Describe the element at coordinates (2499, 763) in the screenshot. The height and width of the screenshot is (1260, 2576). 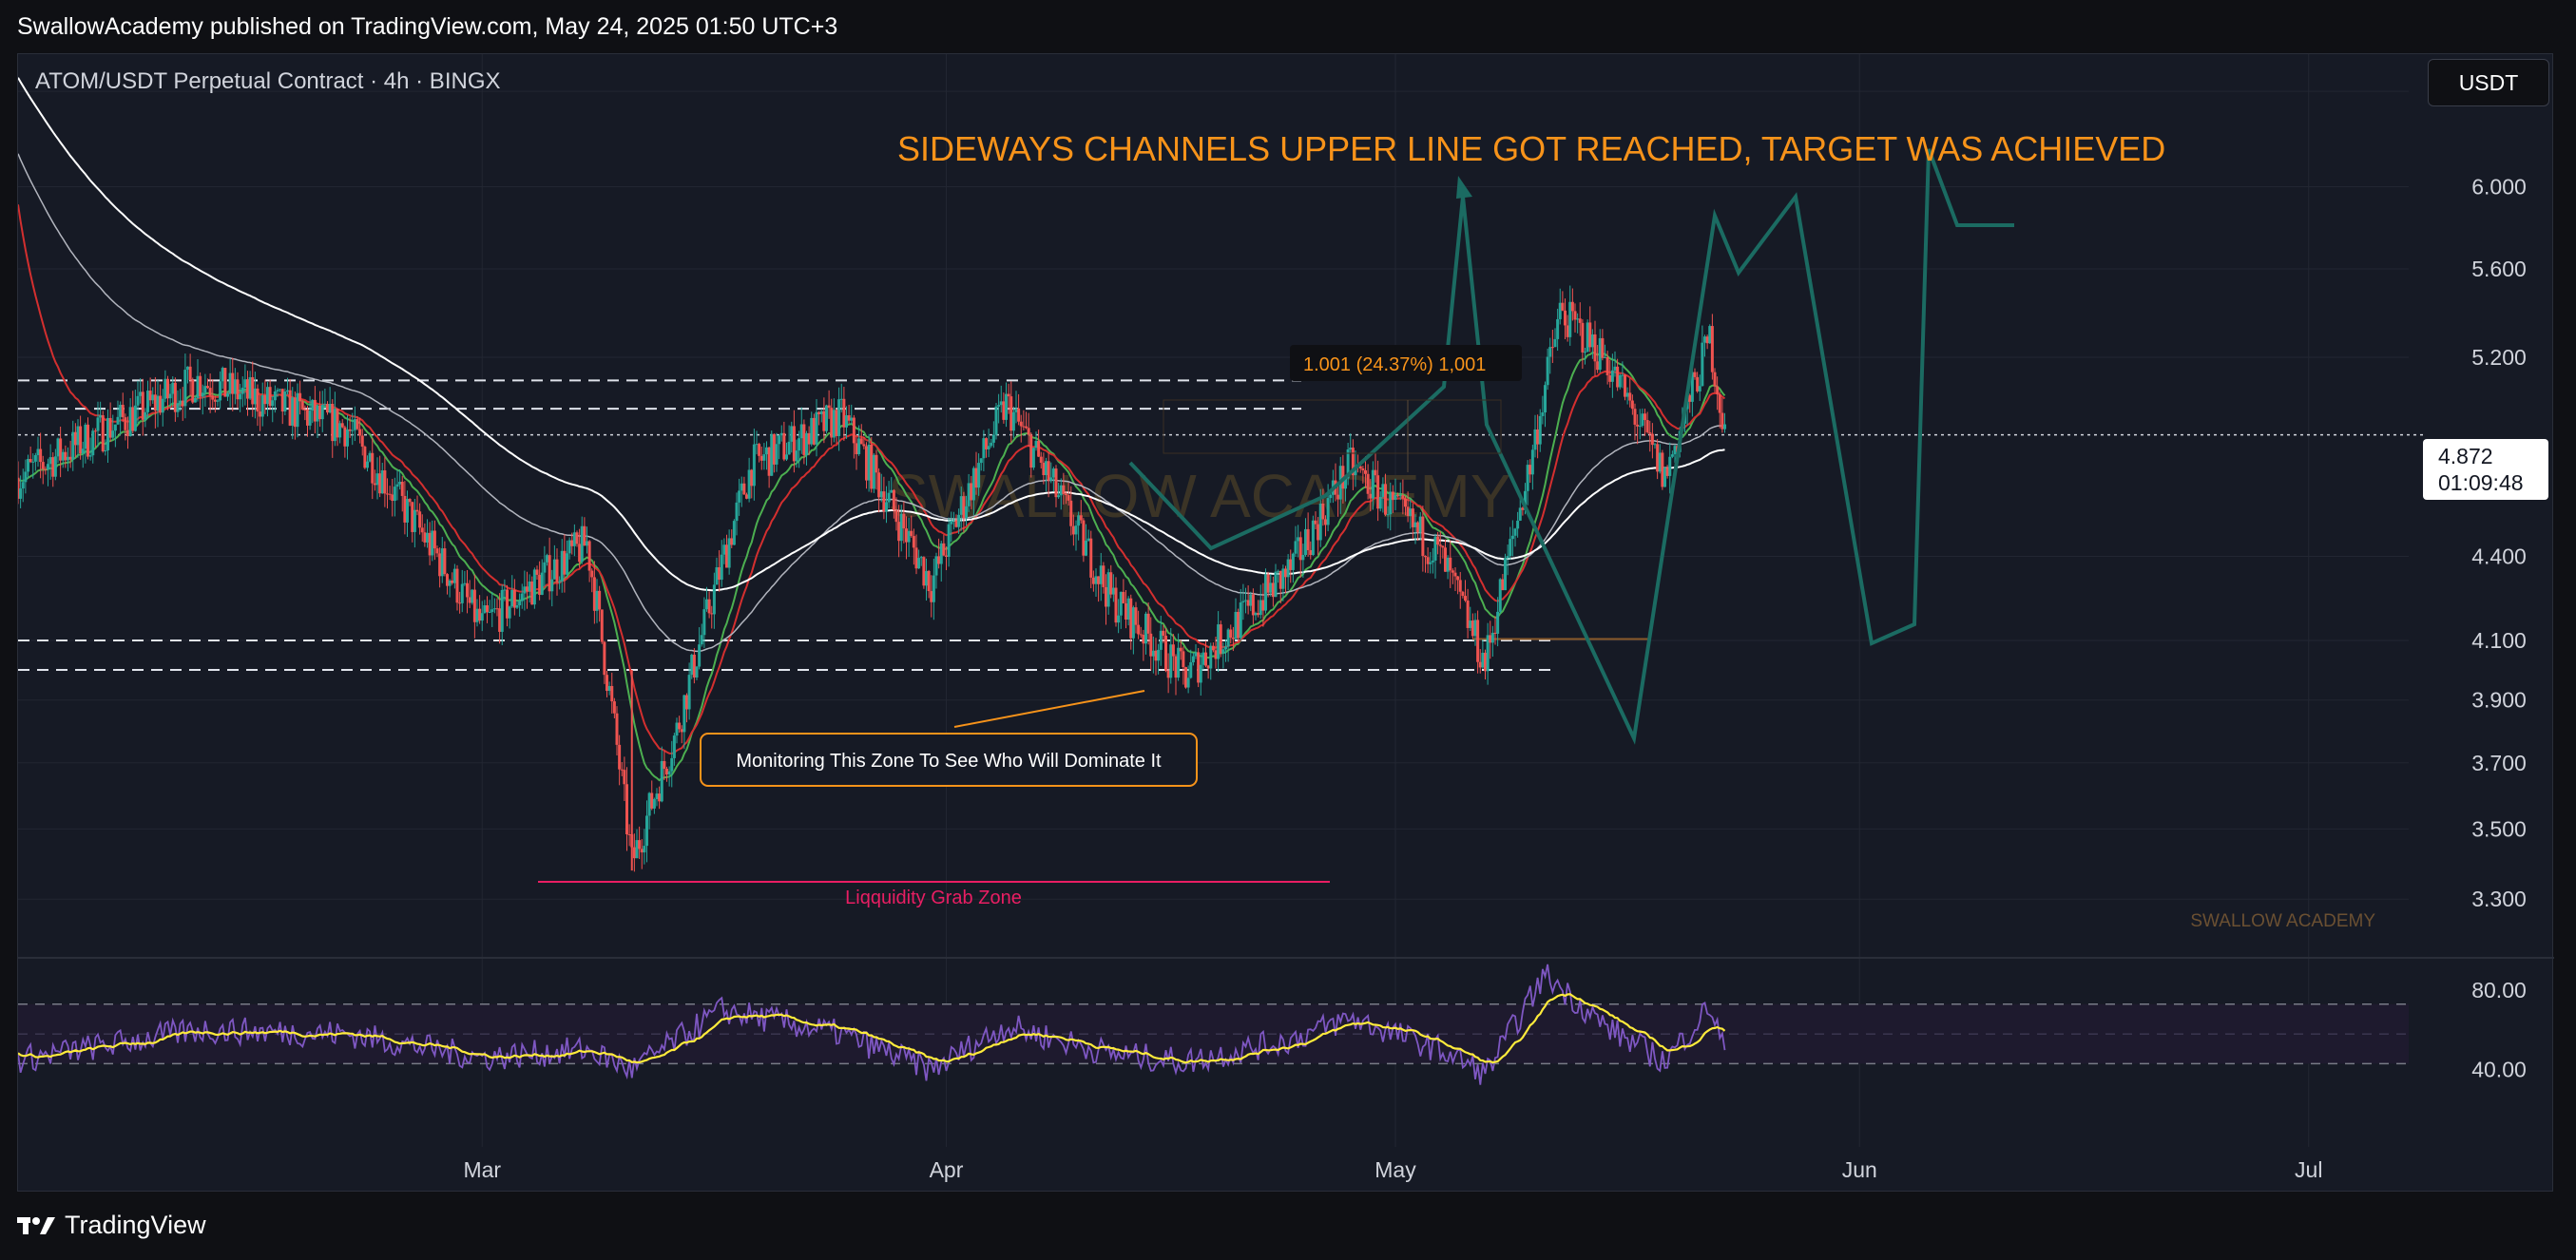
I see `price-tick-label: 3.700` at that location.